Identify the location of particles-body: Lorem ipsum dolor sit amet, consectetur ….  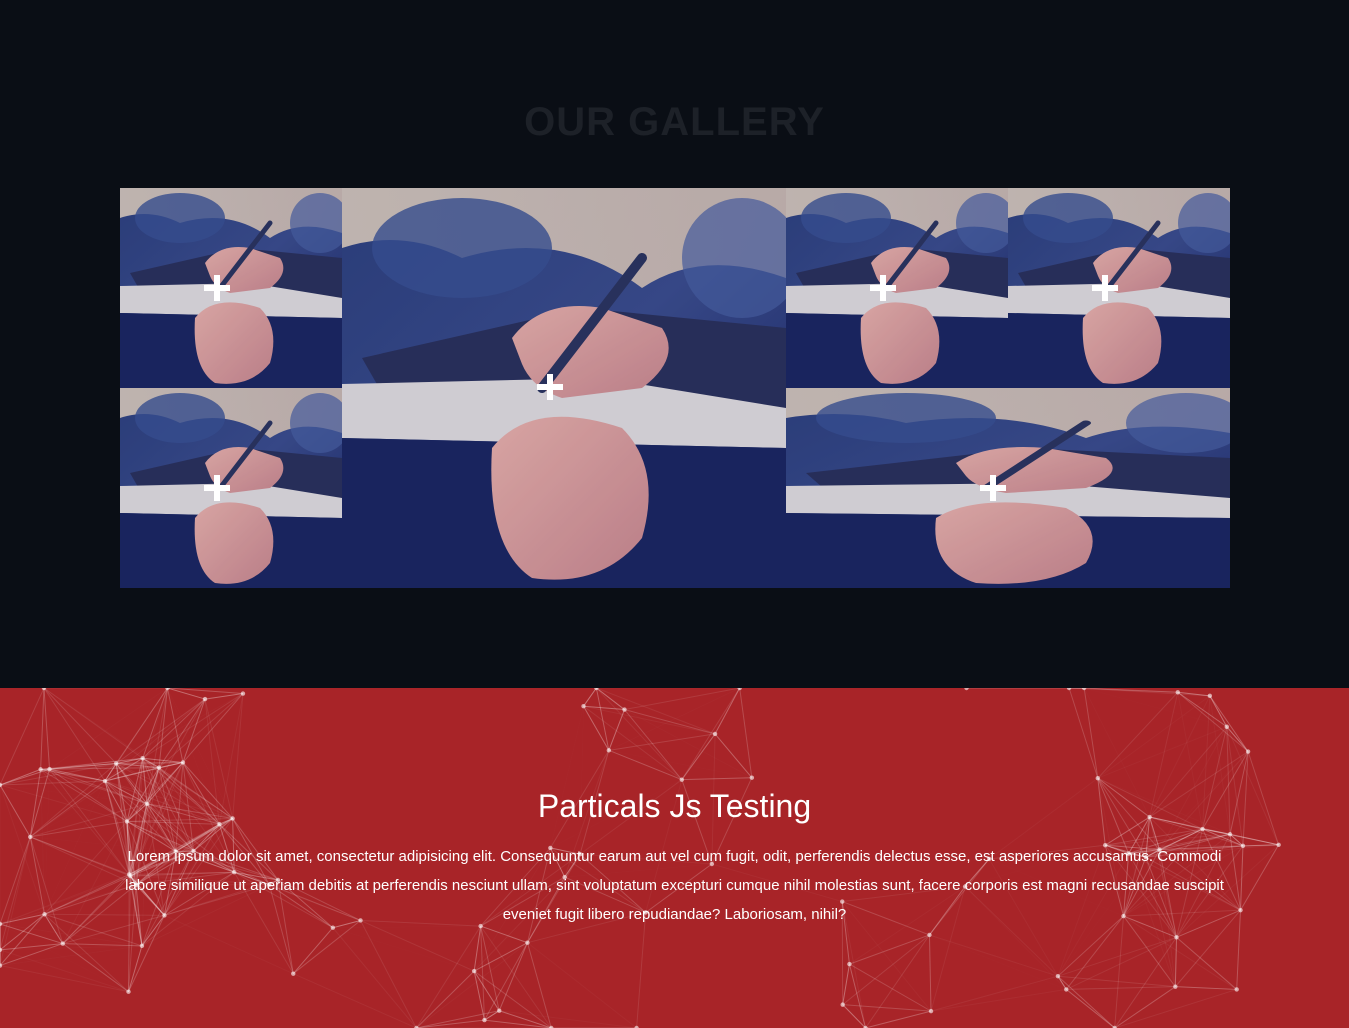
(674, 885).